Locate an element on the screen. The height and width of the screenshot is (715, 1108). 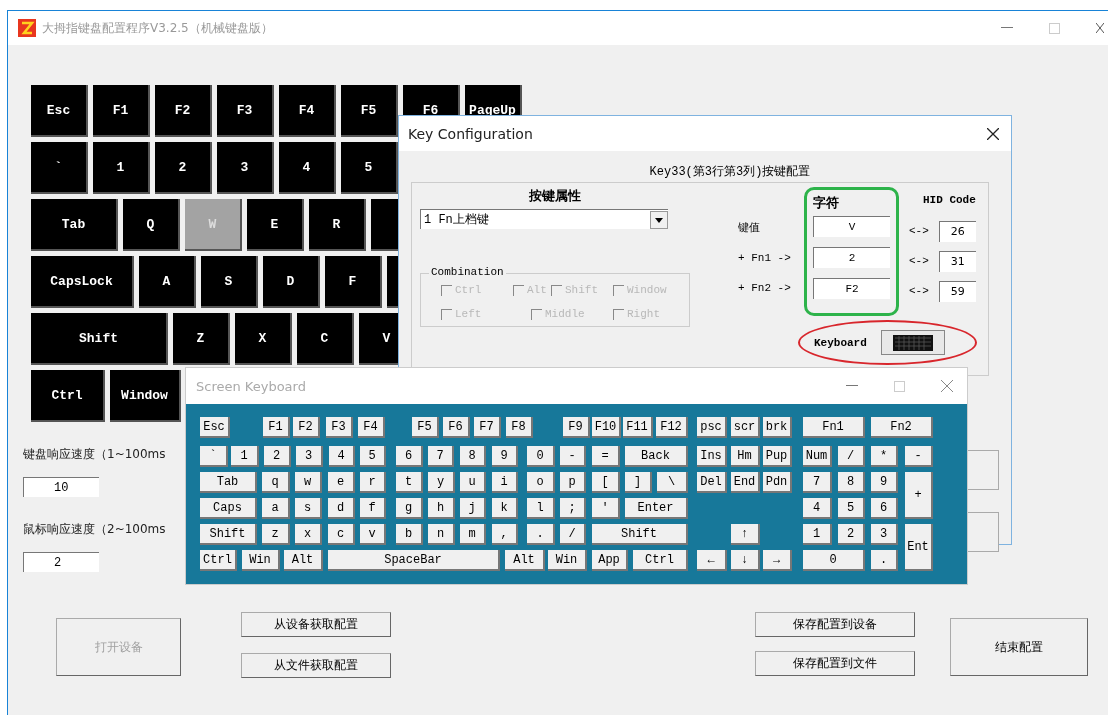
keyboard-key: → is located at coordinates (777, 560).